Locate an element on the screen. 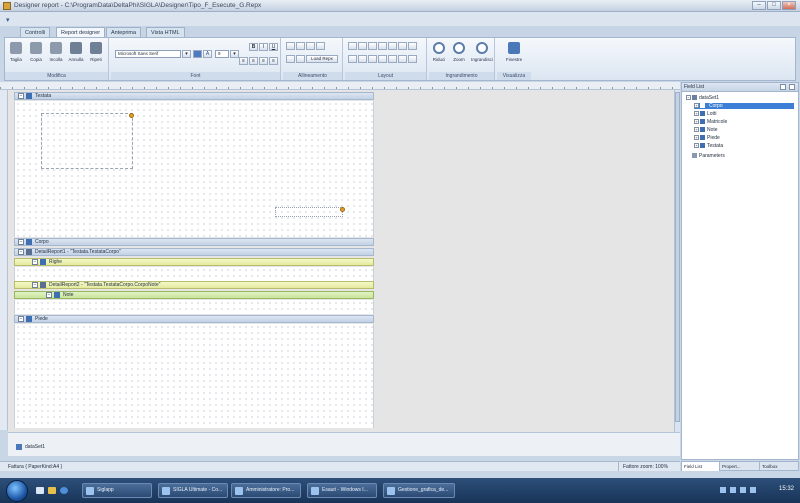  explorer-icon is located at coordinates (52, 490).